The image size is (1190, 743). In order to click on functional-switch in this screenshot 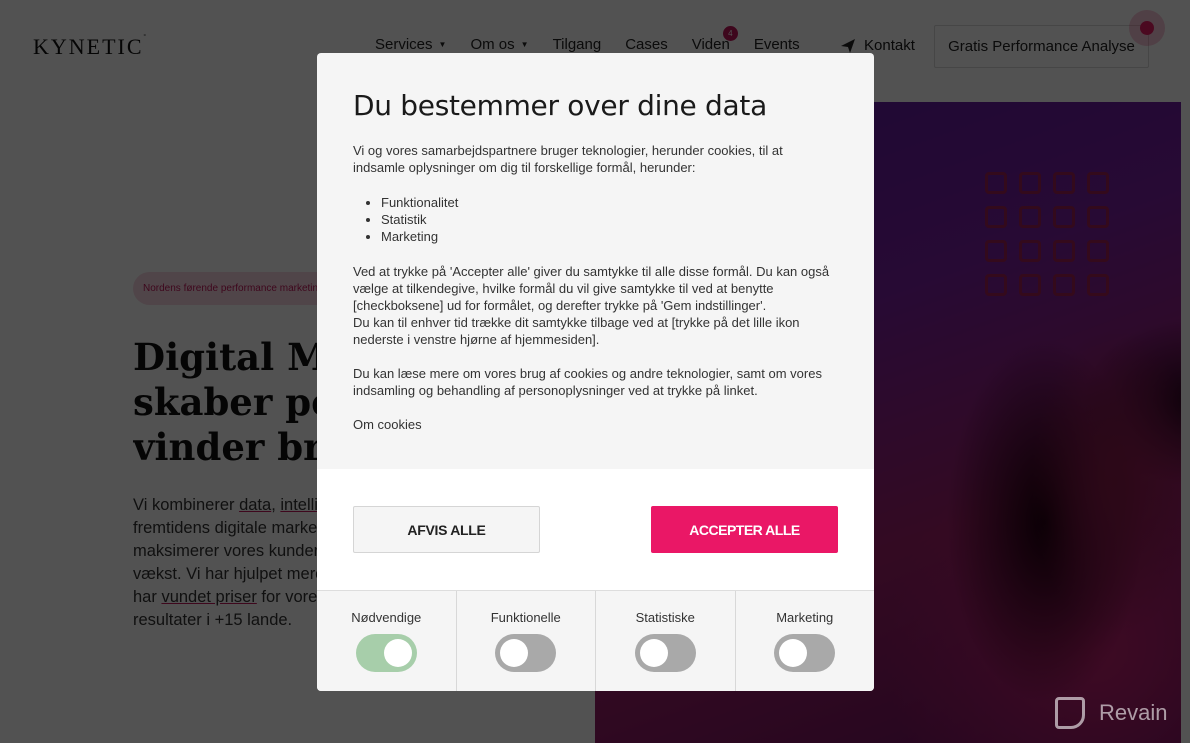, I will do `click(526, 653)`.